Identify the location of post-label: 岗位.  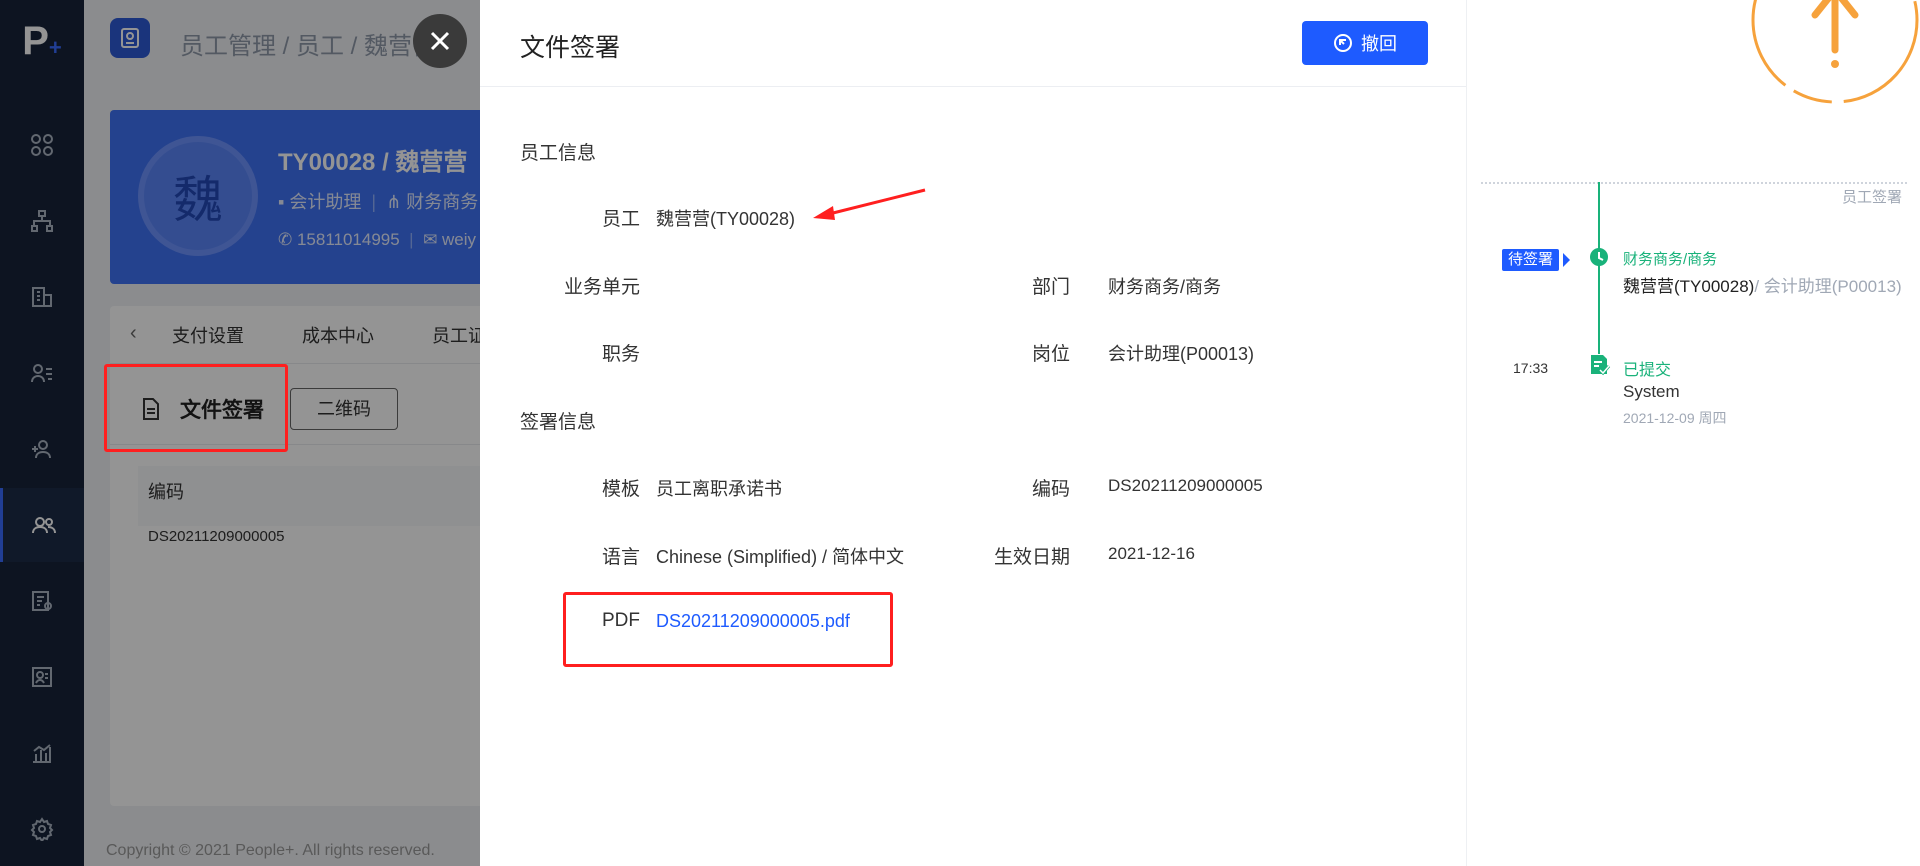
(1050, 354).